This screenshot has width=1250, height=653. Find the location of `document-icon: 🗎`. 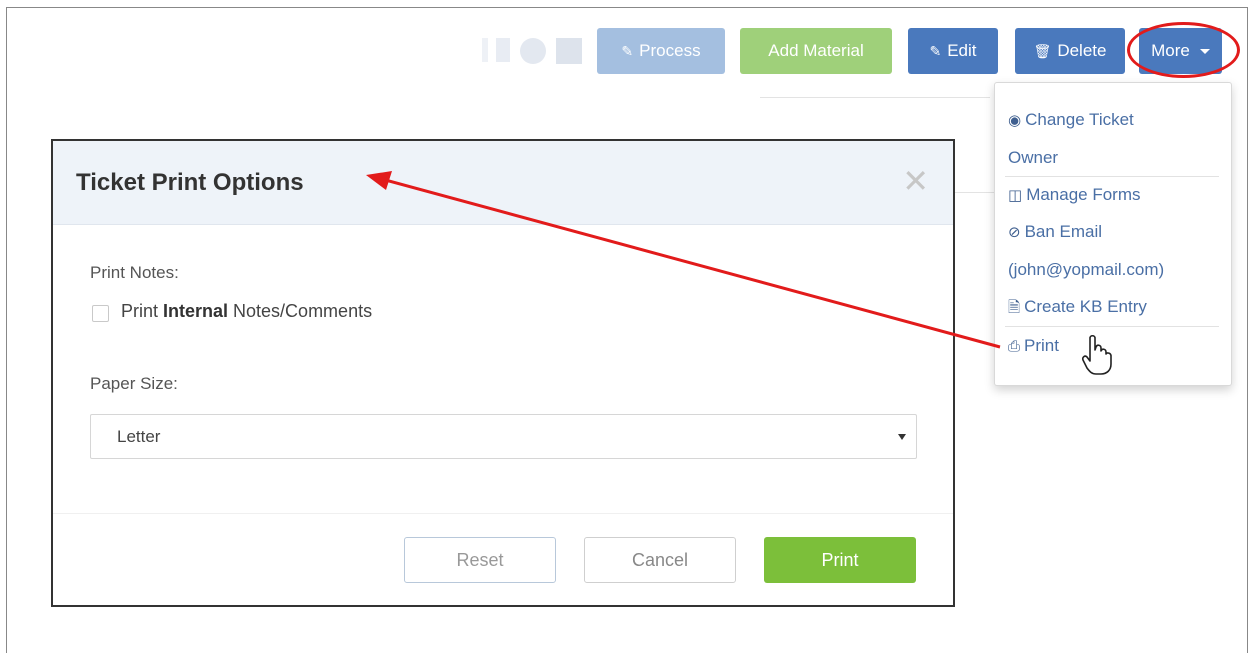

document-icon: 🗎 is located at coordinates (1014, 307).